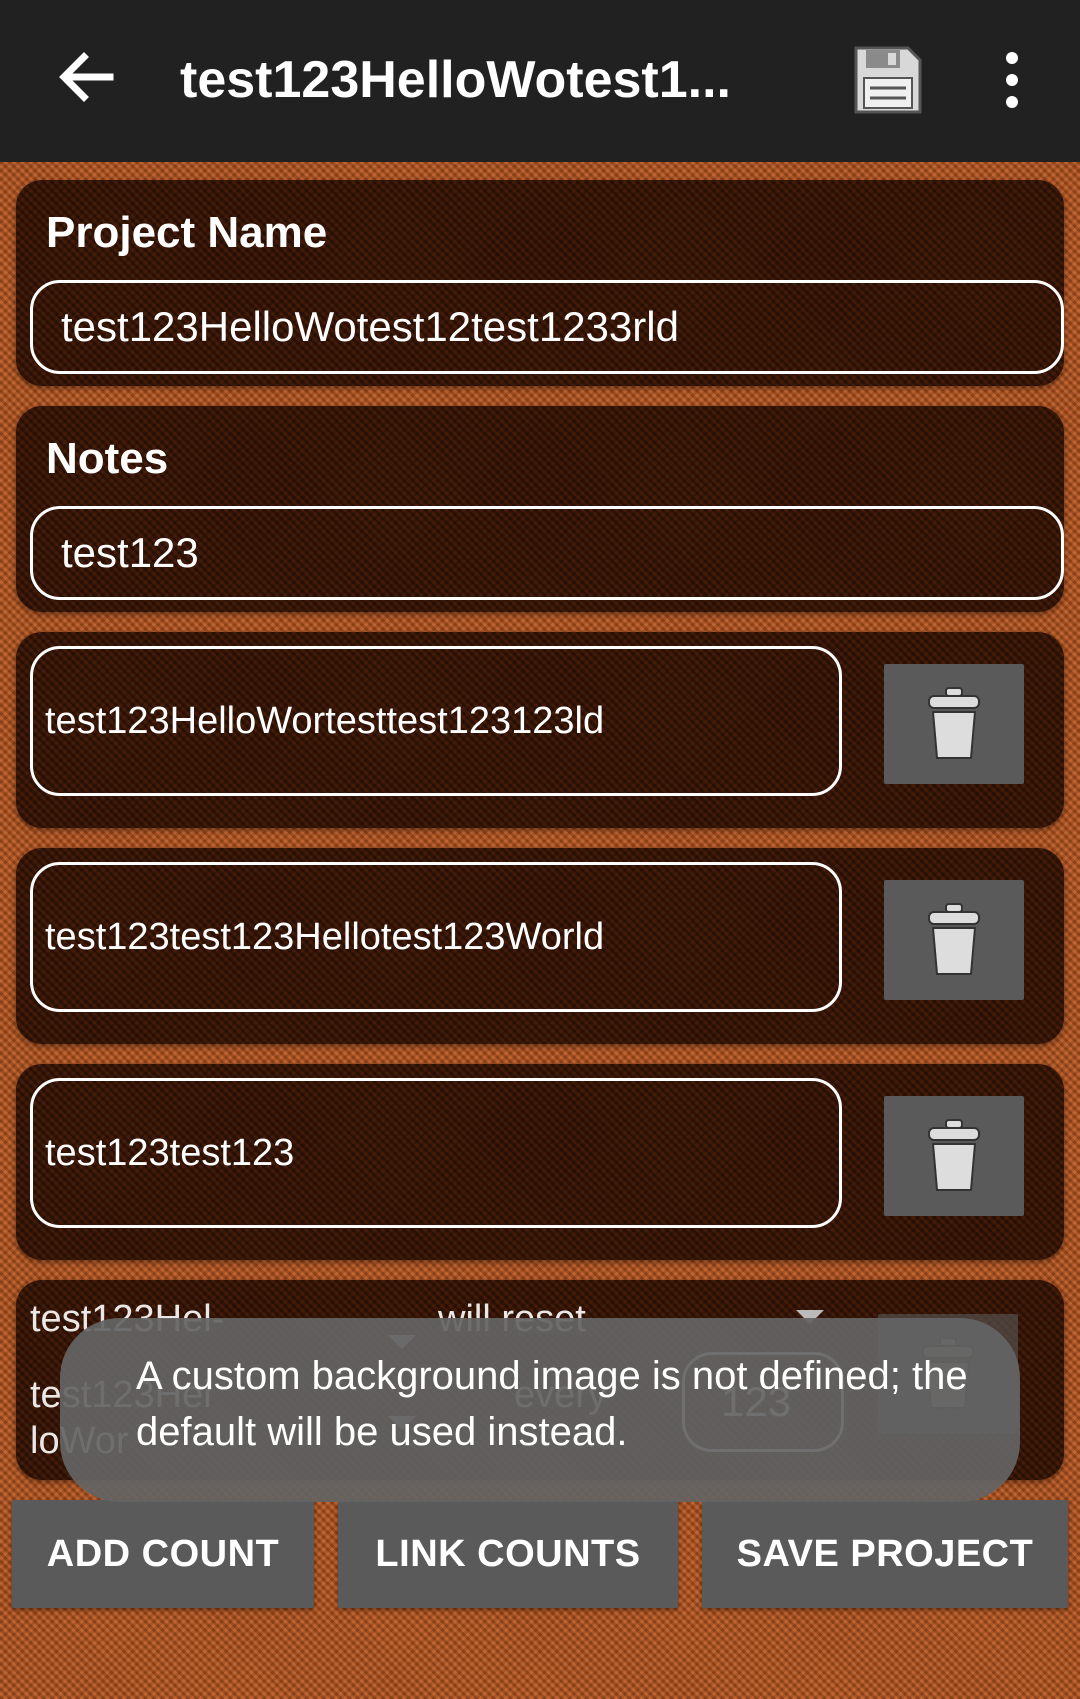  I want to click on back-arrow-icon, so click(87, 77).